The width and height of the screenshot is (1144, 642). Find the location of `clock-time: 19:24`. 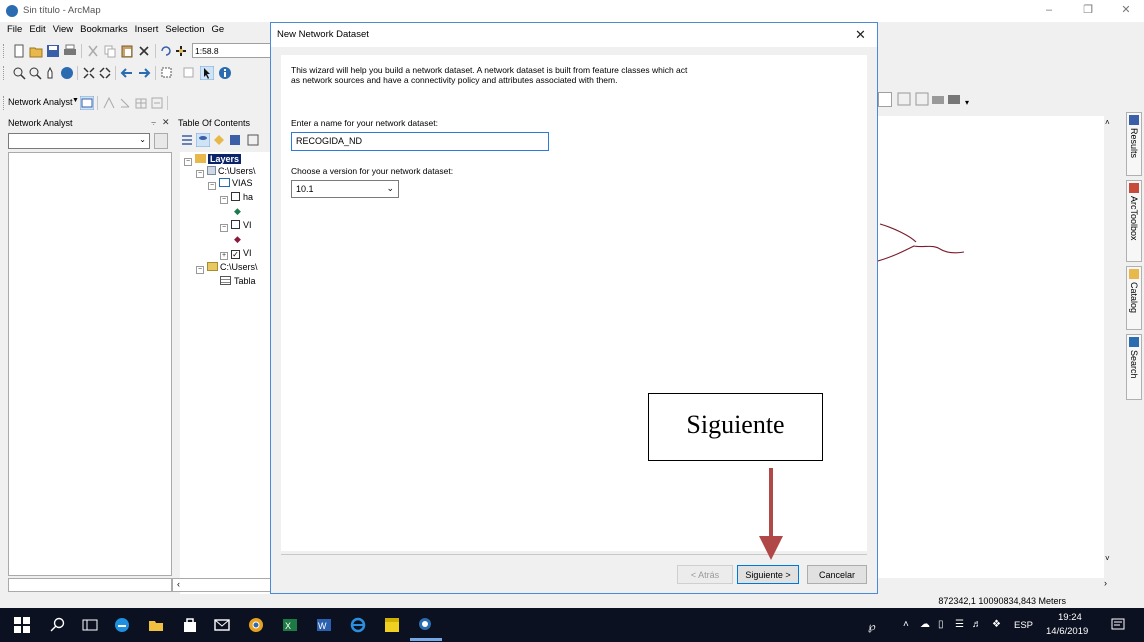

clock-time: 19:24 is located at coordinates (1070, 617).